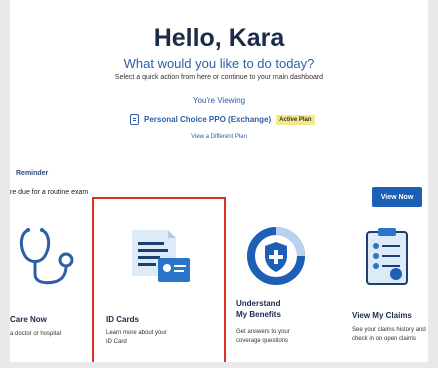  Describe the element at coordinates (32, 173) in the screenshot. I see `reminder-label: Reminder` at that location.